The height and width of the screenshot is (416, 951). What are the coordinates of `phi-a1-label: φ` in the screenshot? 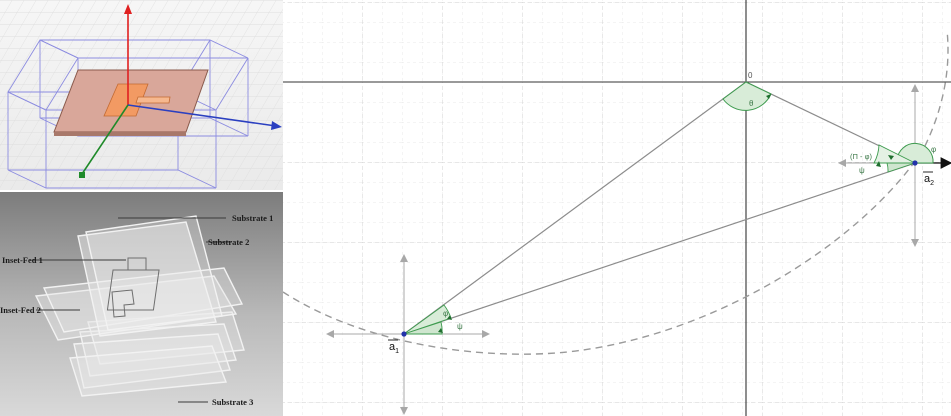 It's located at (445, 313).